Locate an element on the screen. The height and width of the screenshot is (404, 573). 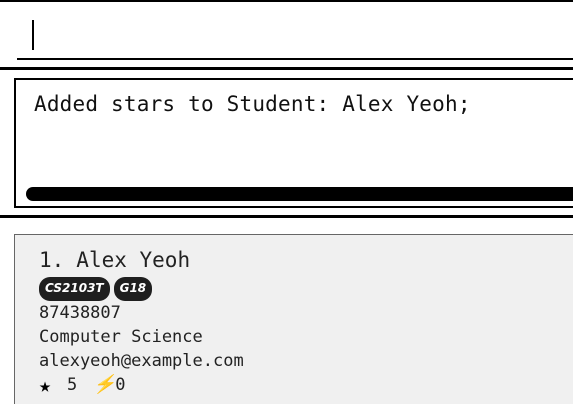
bolt-count: 0 is located at coordinates (120, 385).